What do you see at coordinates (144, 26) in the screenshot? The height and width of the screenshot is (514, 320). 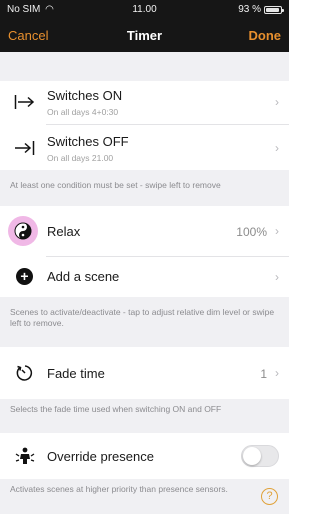 I see `header: No SIM ◠ 11.00 93 % Cancel Timer Done` at bounding box center [144, 26].